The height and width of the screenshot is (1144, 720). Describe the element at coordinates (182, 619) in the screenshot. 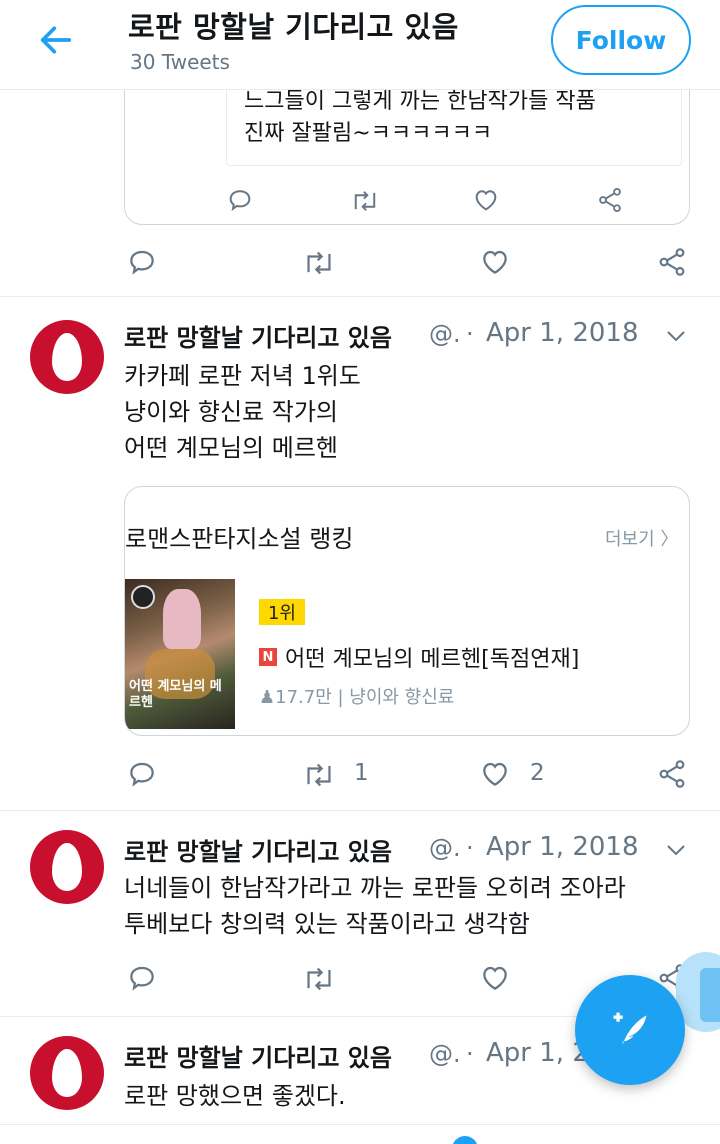

I see `cover-figure` at that location.